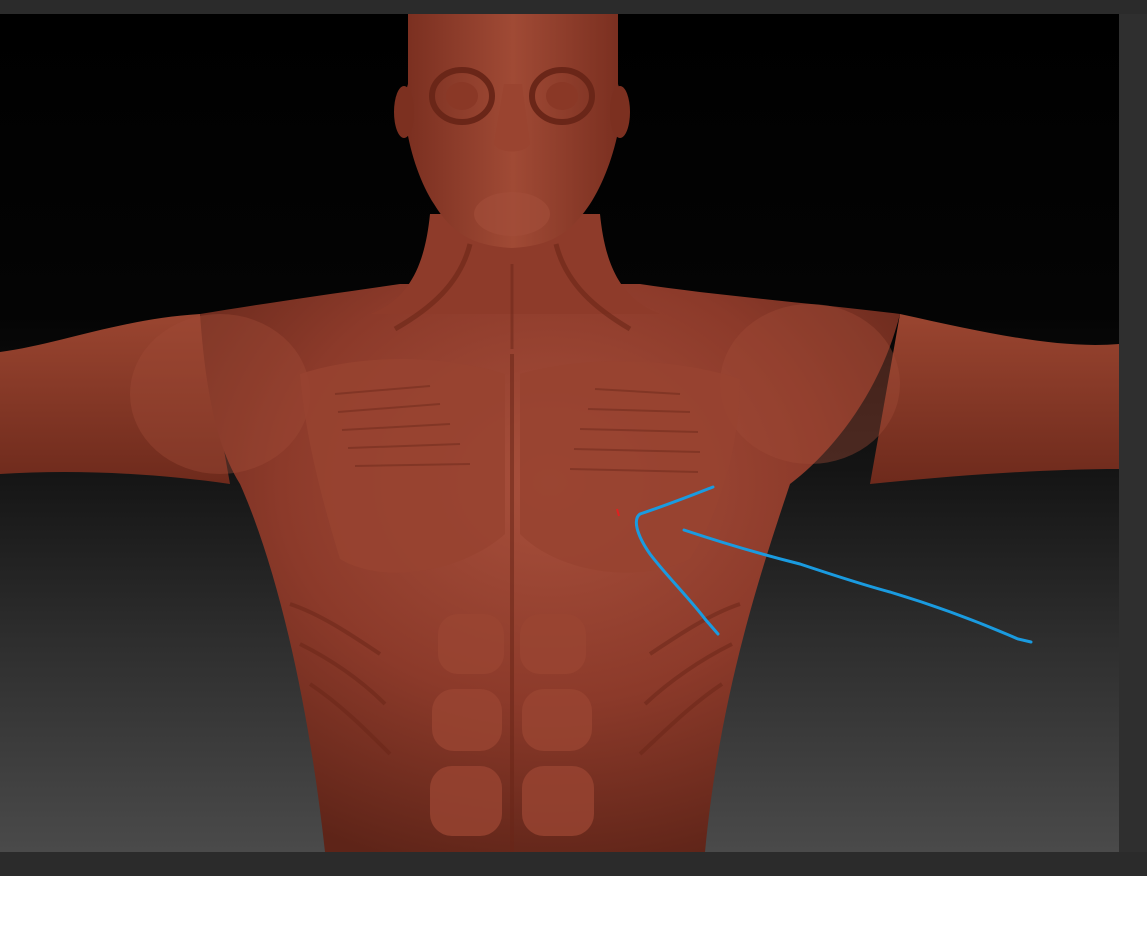 The image size is (1147, 933). I want to click on blank-area, so click(573, 904).